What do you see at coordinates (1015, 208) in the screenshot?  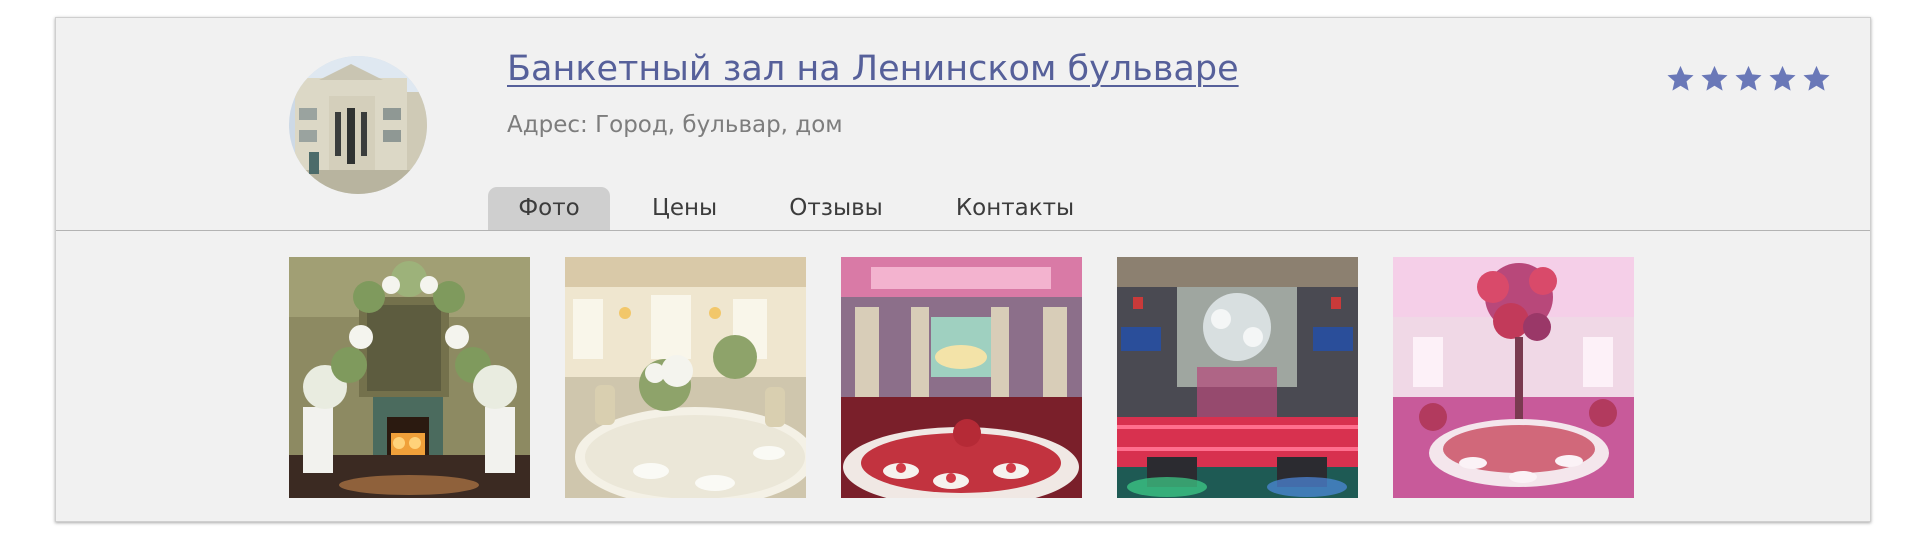 I see `tab-contacts: Контакты` at bounding box center [1015, 208].